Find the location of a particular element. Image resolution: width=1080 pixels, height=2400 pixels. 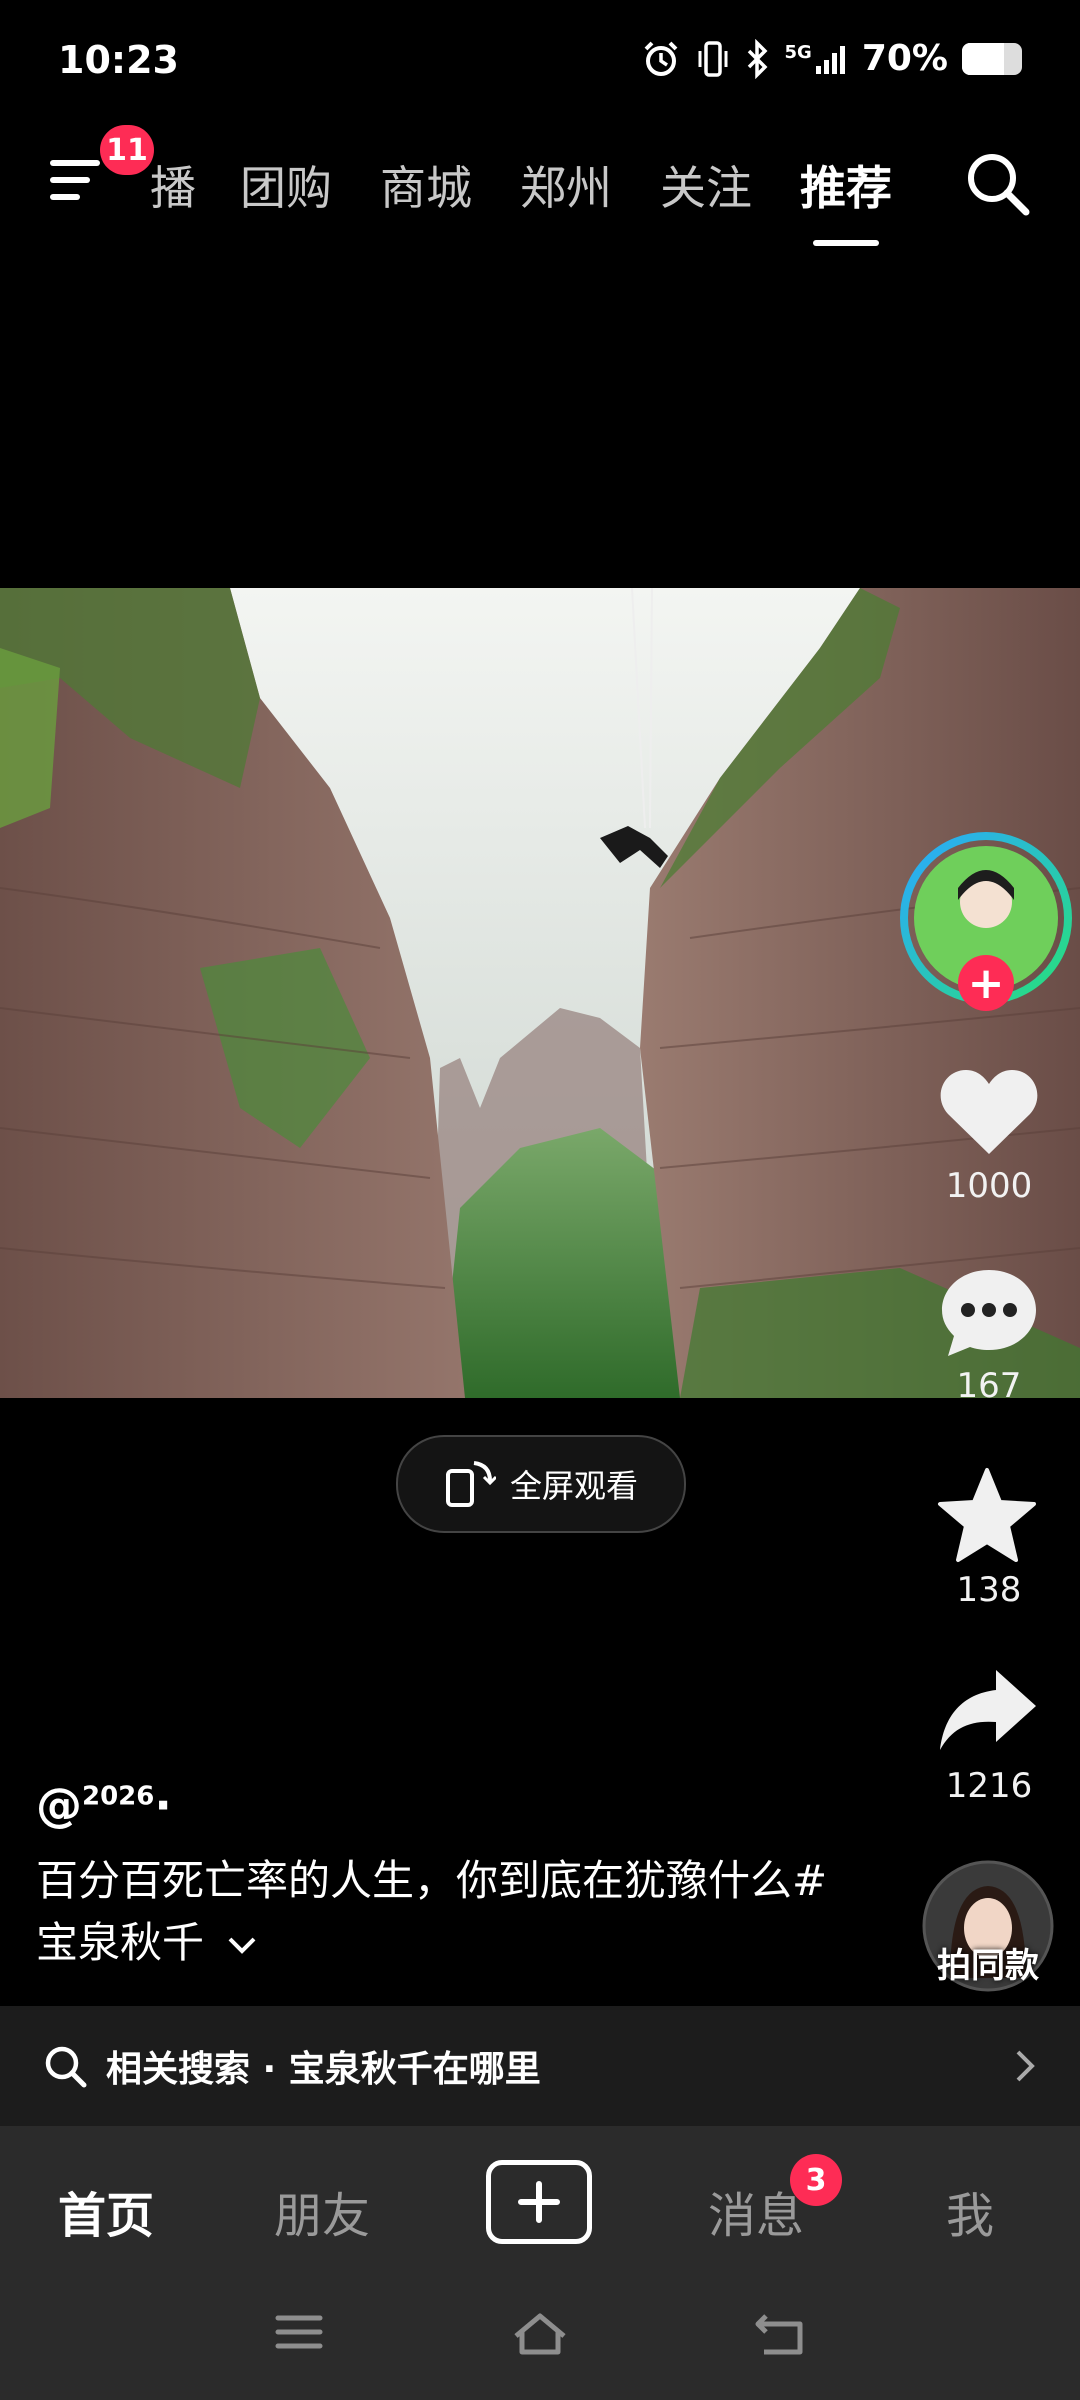

fullscreen-label: 全屏观看 is located at coordinates (573, 1486).